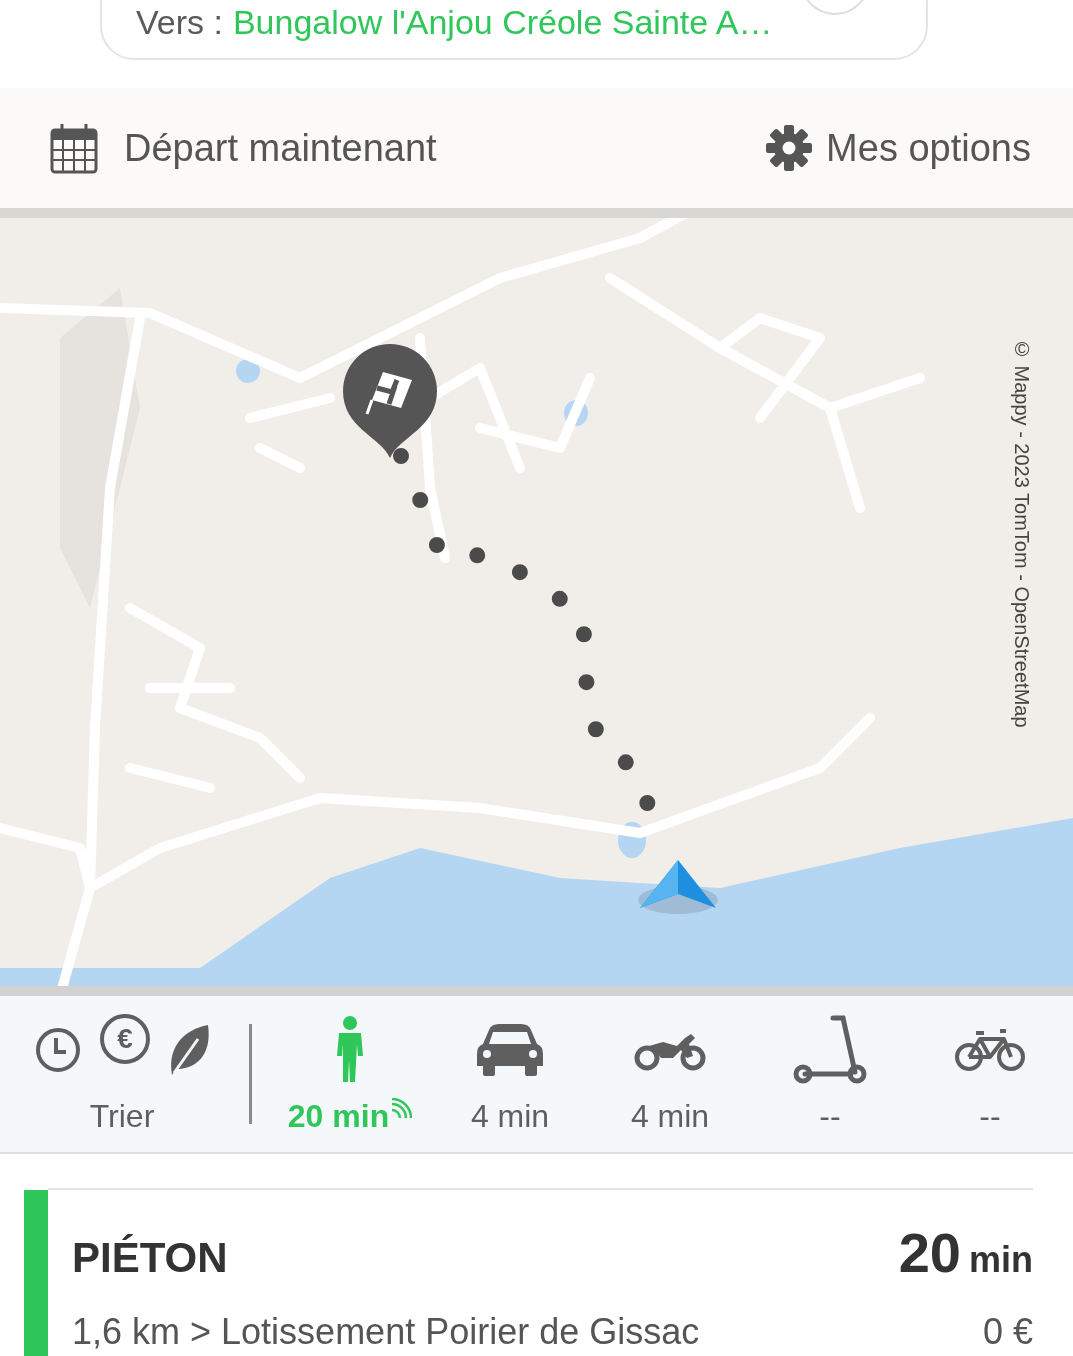 The width and height of the screenshot is (1073, 1356). What do you see at coordinates (678, 887) in the screenshot?
I see `location-arrow-icon` at bounding box center [678, 887].